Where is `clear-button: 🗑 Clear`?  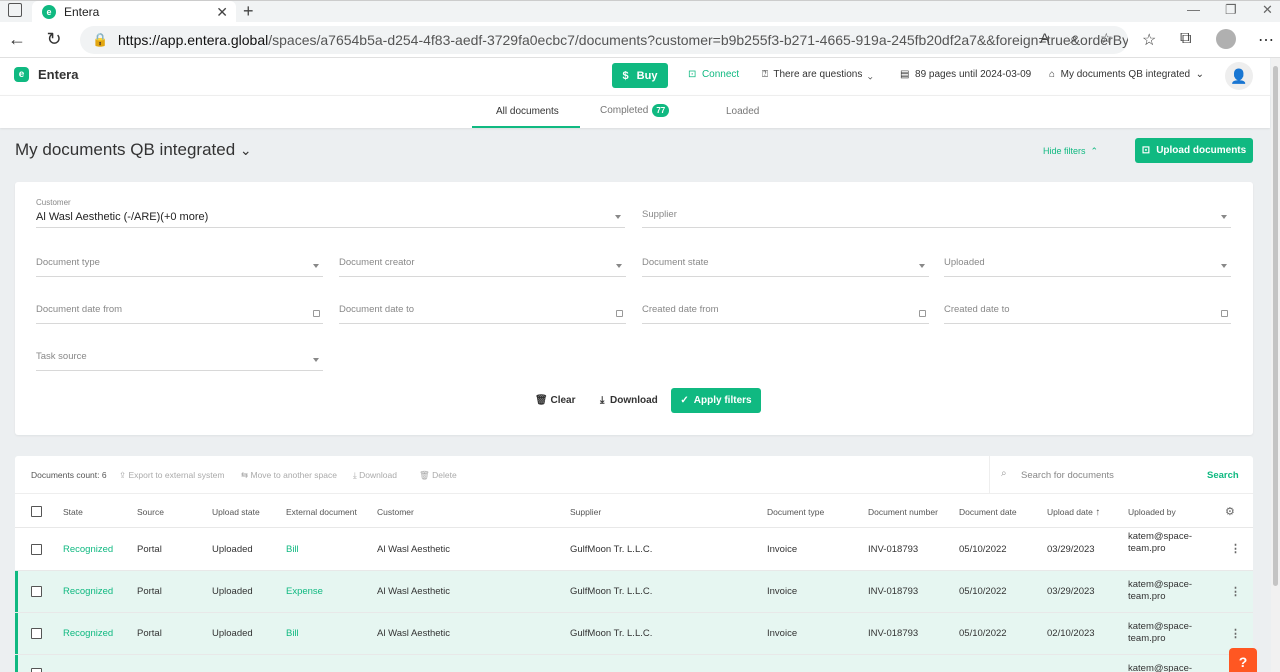
clear-button: 🗑 Clear is located at coordinates (555, 400).